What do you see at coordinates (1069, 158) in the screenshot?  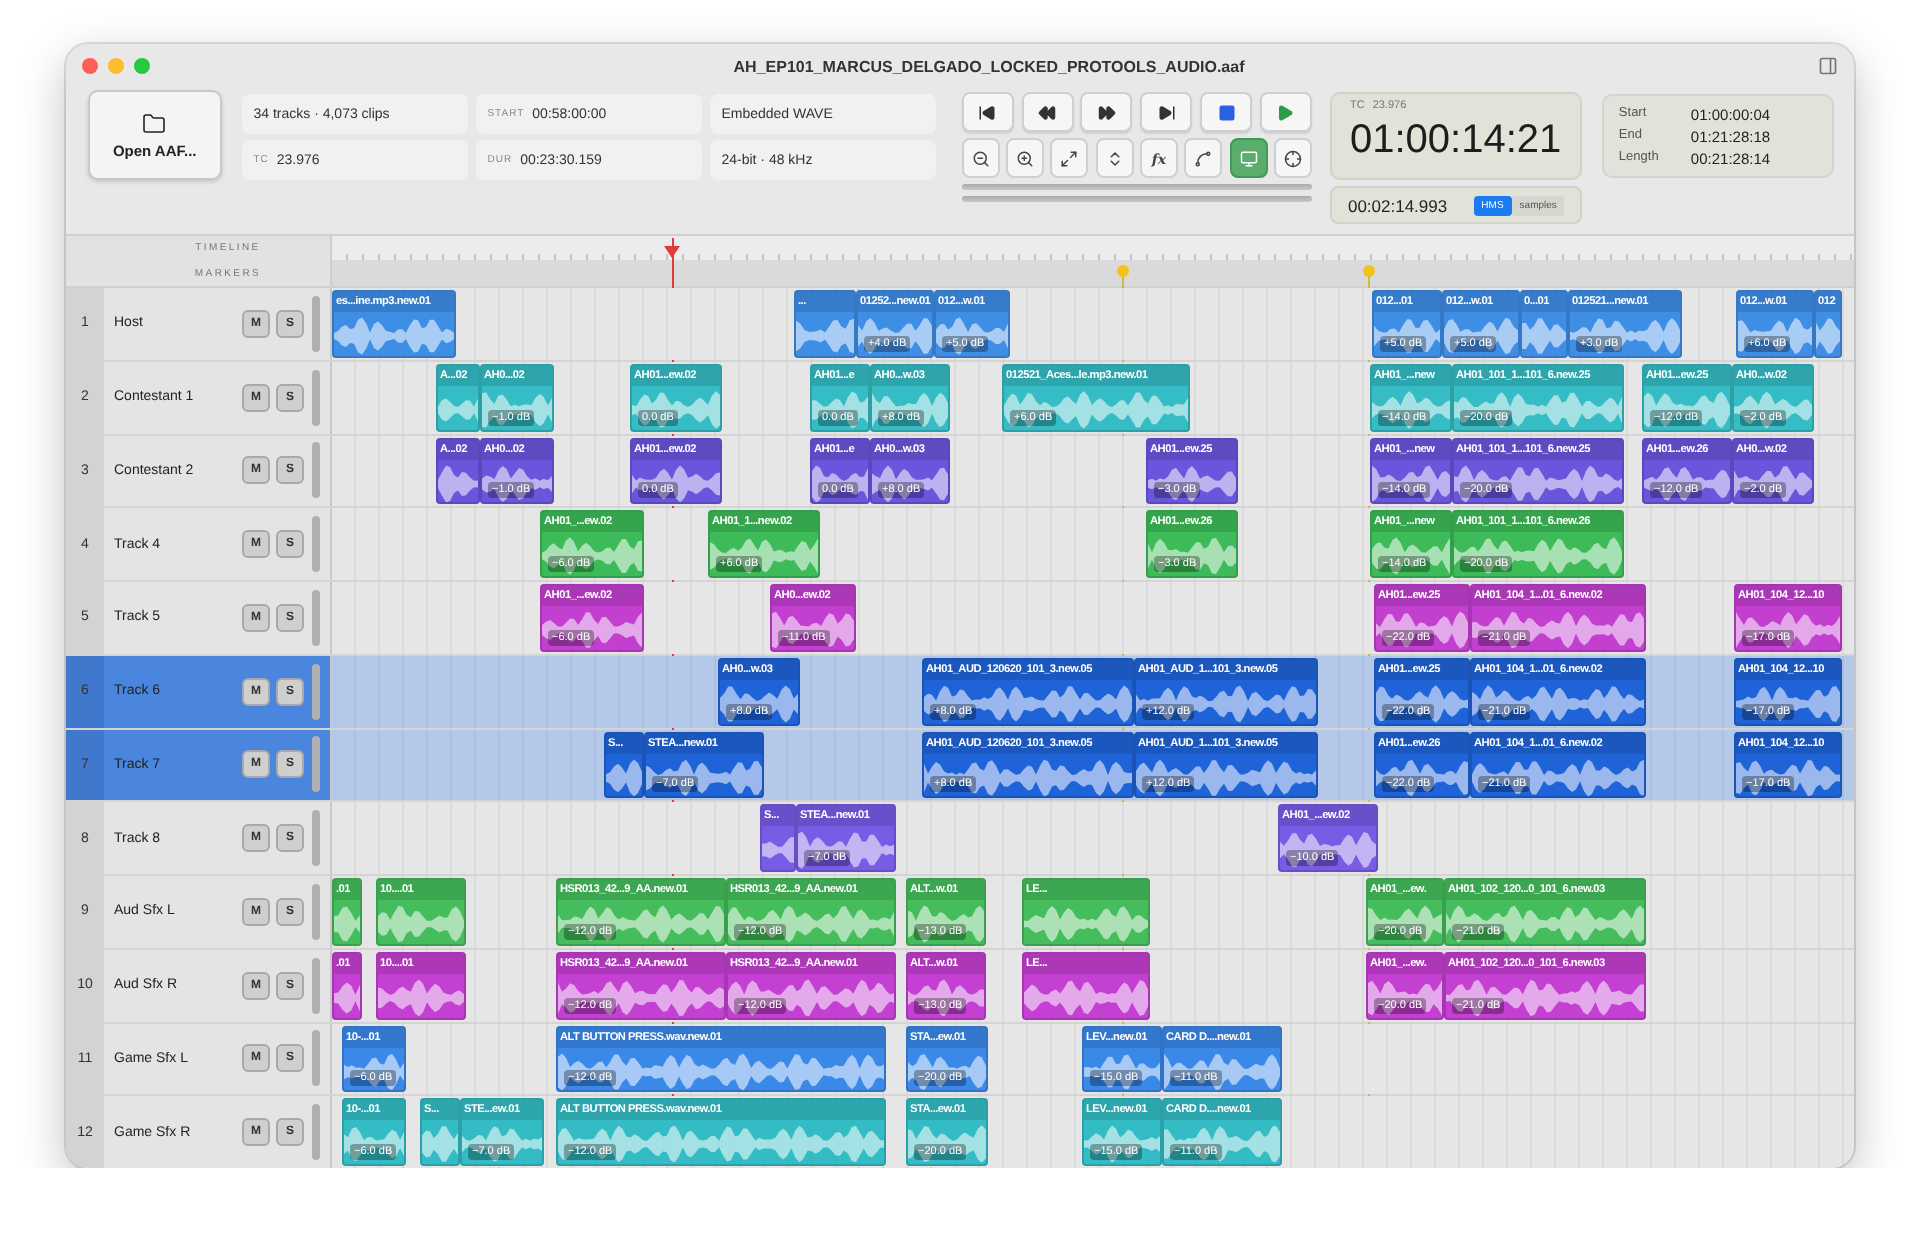 I see `diagonal-arrows-icon` at bounding box center [1069, 158].